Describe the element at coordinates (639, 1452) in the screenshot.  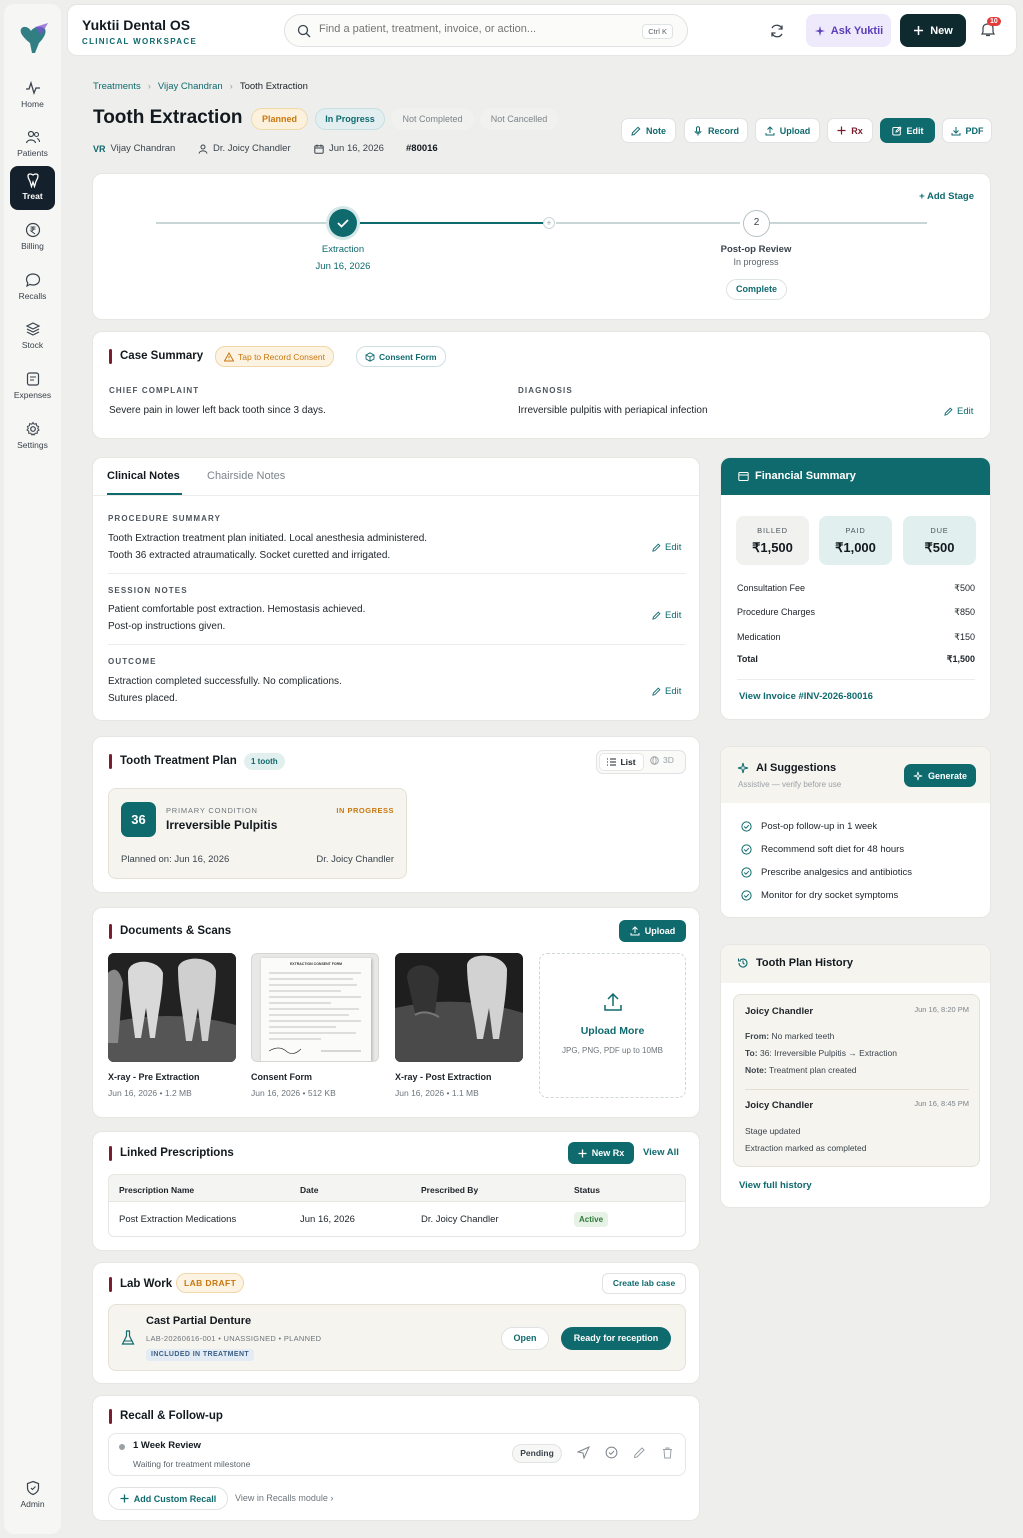
I see `pencil-icon` at that location.